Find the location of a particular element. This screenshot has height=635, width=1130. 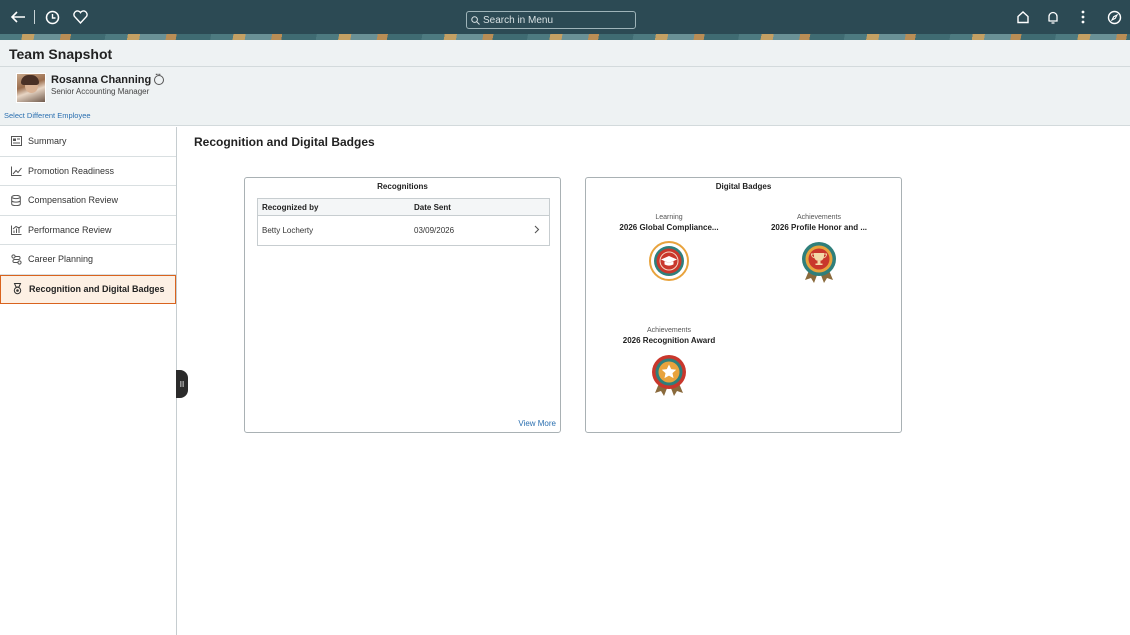

sidebar-item-label: Recognition and Digital Badges is located at coordinates (97, 289).